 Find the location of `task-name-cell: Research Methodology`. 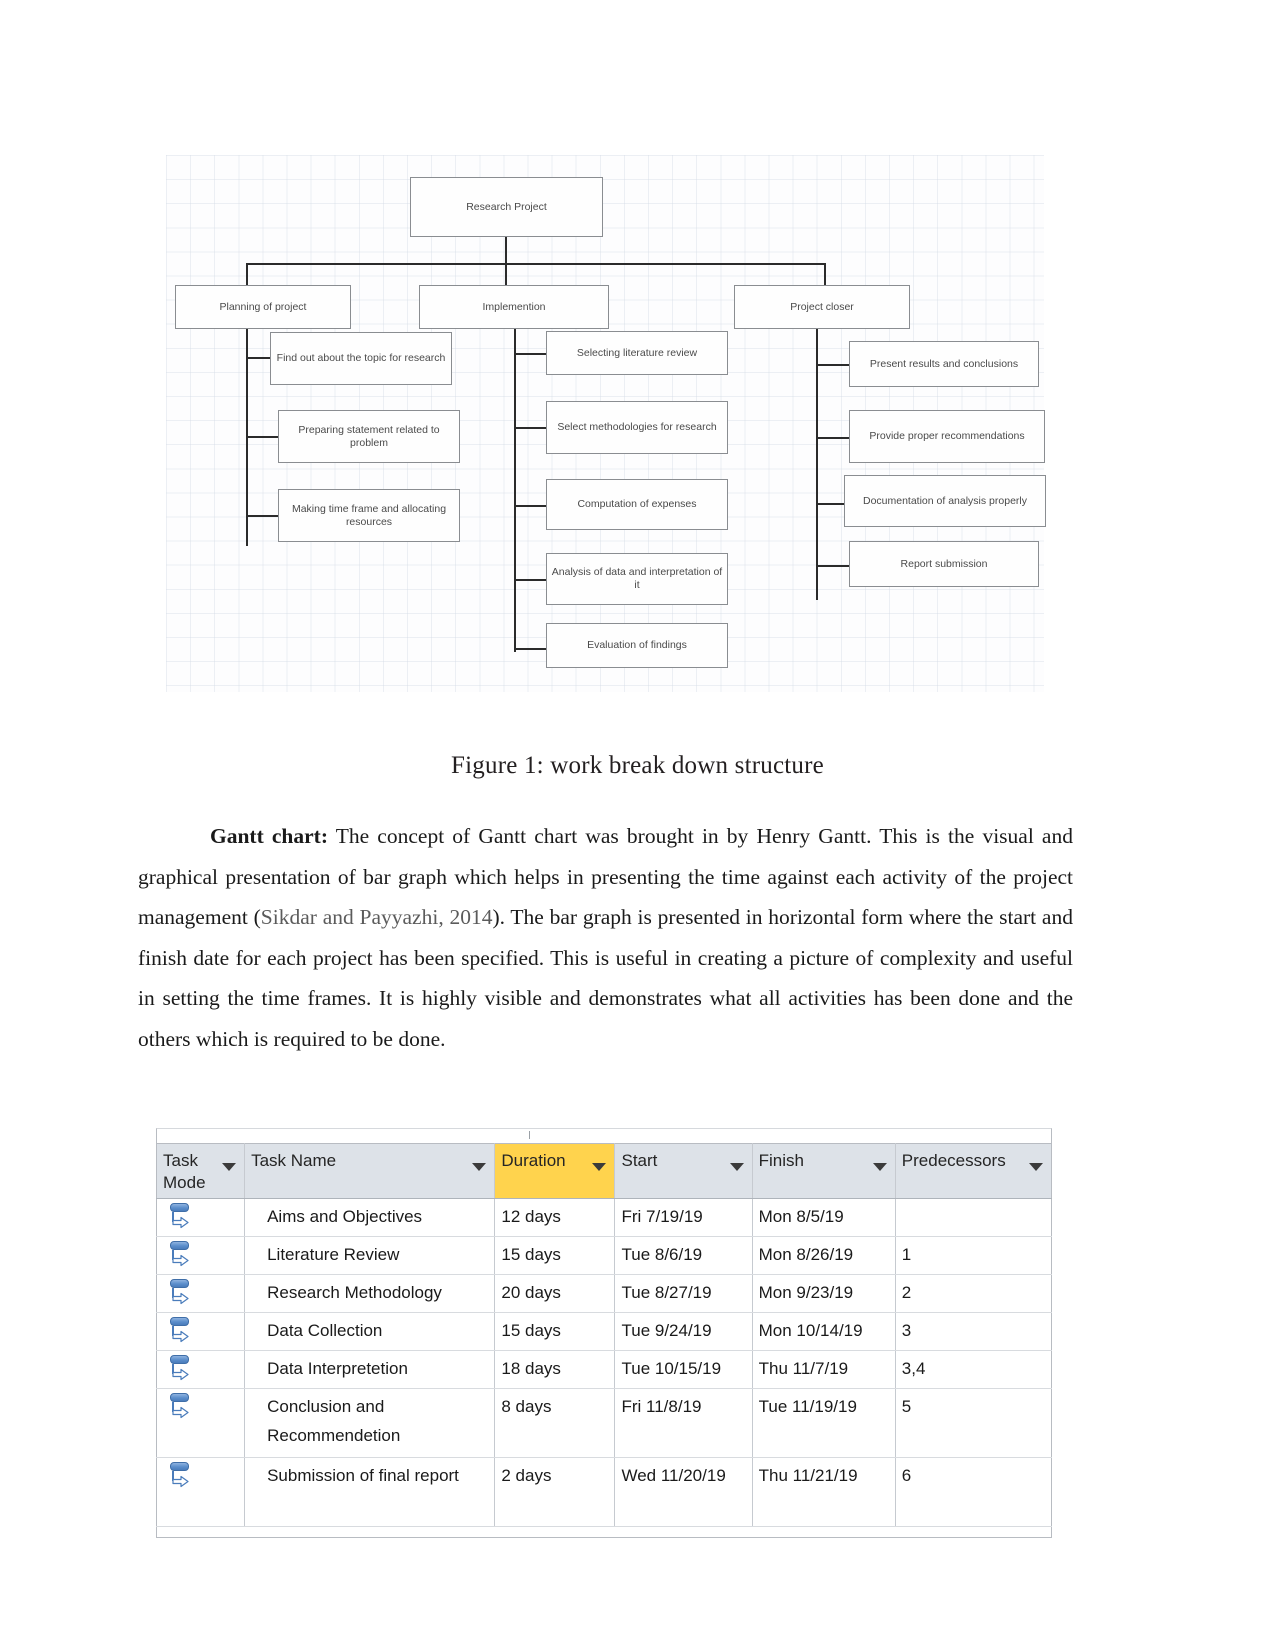

task-name-cell: Research Methodology is located at coordinates (370, 1293).